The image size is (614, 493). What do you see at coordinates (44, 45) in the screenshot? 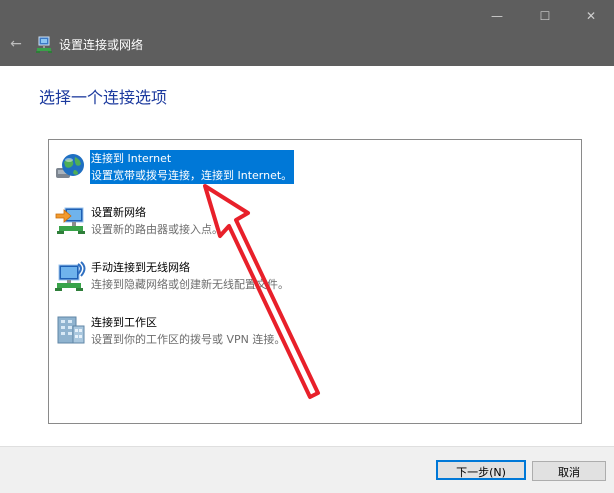
I see `network-setup-icon` at bounding box center [44, 45].